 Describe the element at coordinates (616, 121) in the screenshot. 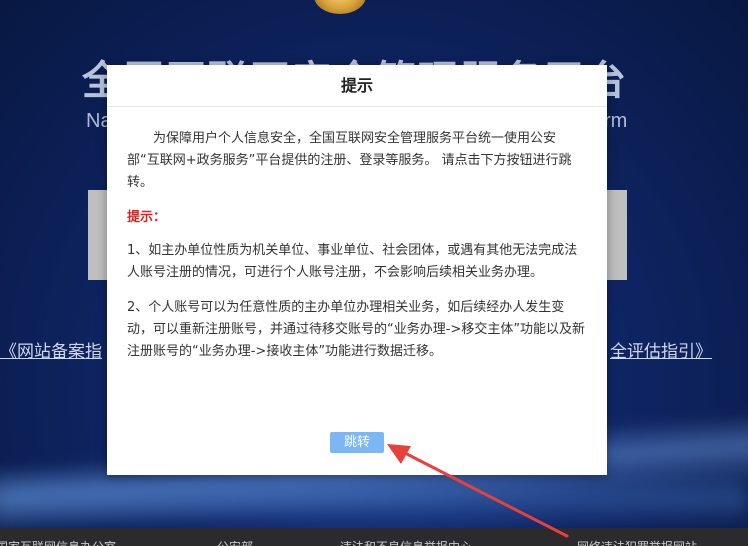

I see `background-subtitle-right: rm` at that location.